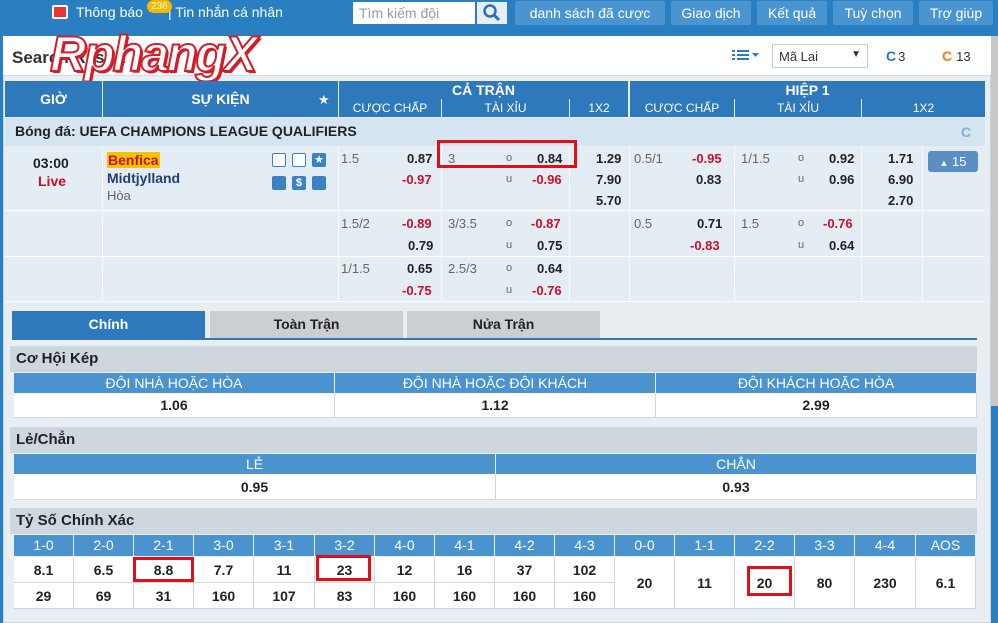 Image resolution: width=998 pixels, height=623 pixels. Describe the element at coordinates (825, 583) in the screenshot. I see `score-odds: 80` at that location.